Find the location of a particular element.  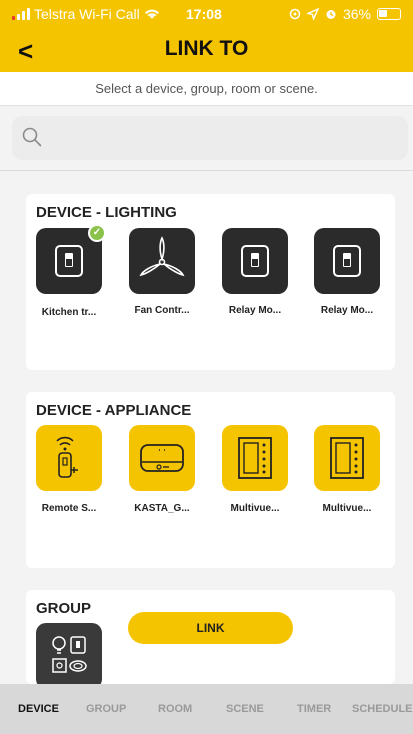

group-tile is located at coordinates (69, 653).